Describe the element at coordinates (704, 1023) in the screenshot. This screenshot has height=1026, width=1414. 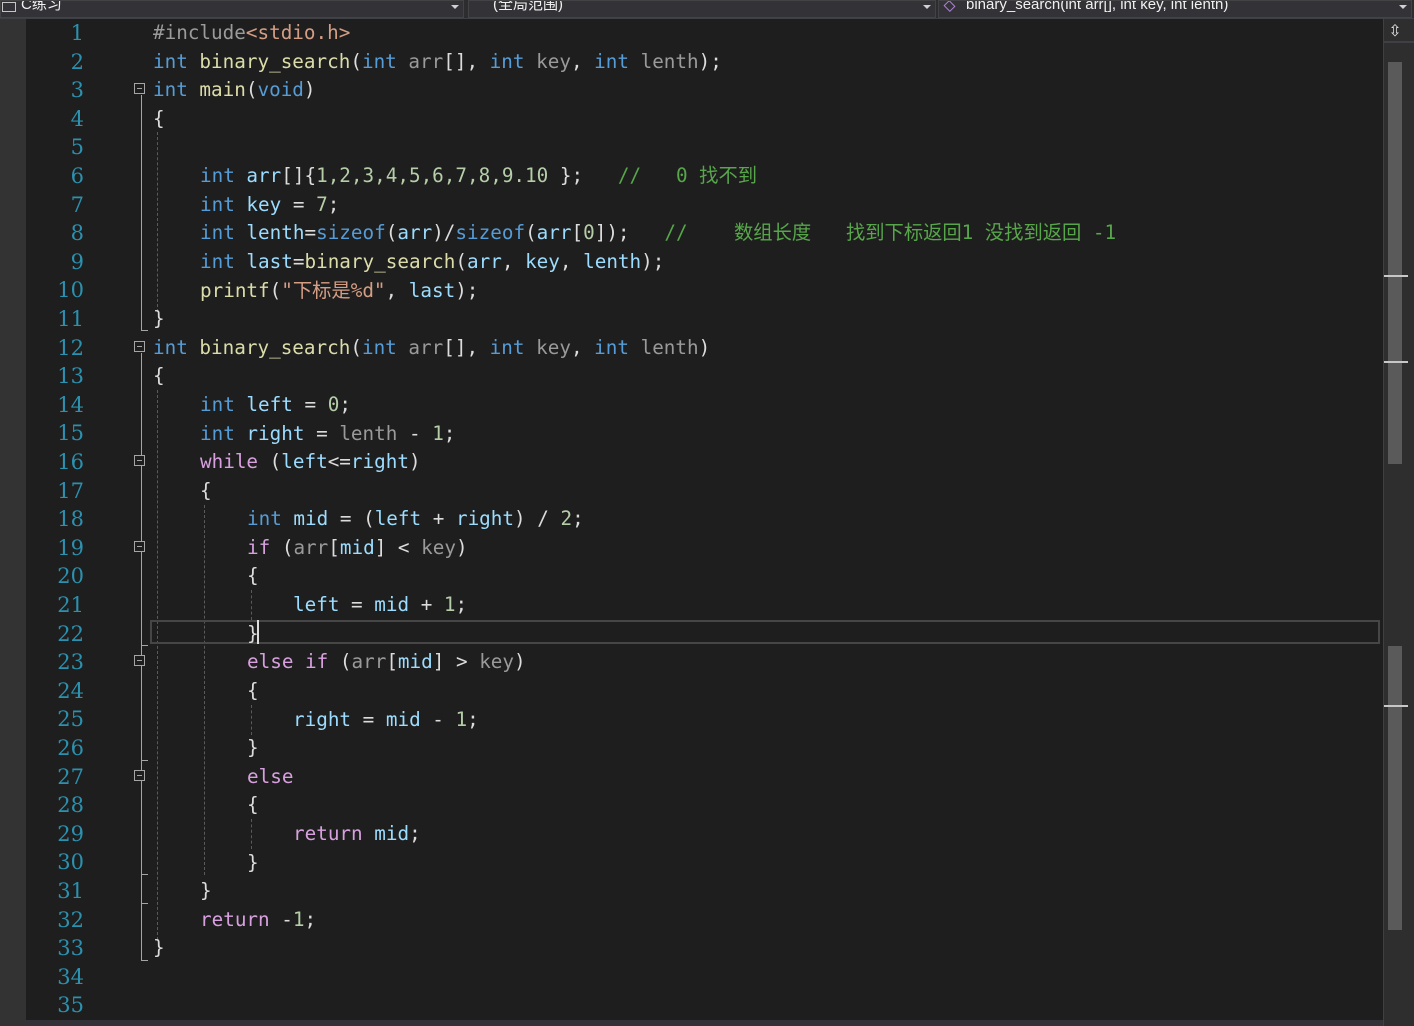
I see `horizontal-scrollbar` at that location.